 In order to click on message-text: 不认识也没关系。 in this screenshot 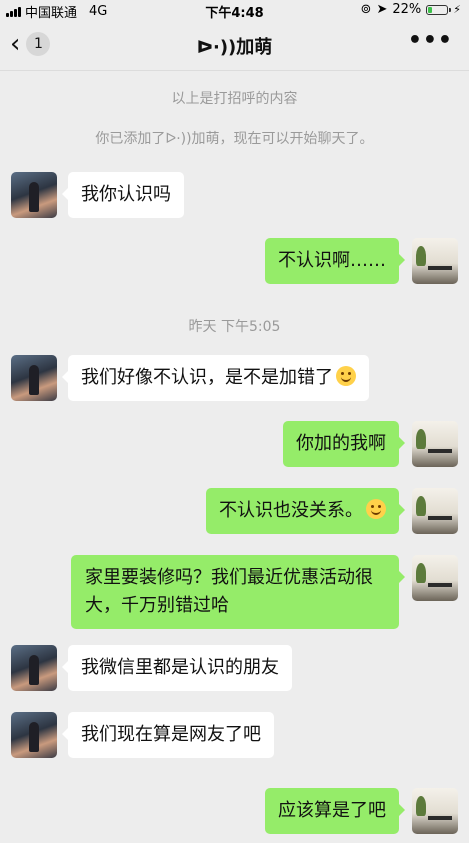, I will do `click(291, 510)`.